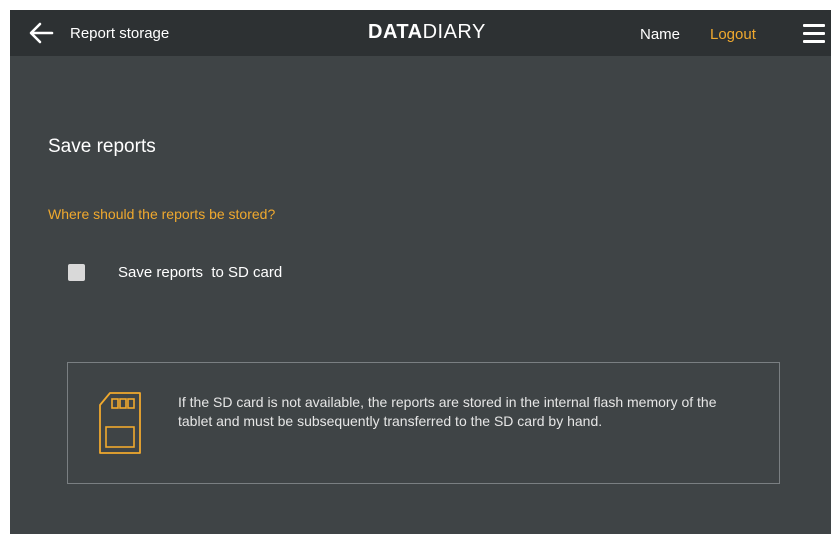 Image resolution: width=831 pixels, height=534 pixels. What do you see at coordinates (41, 33) in the screenshot?
I see `back-arrow-icon` at bounding box center [41, 33].